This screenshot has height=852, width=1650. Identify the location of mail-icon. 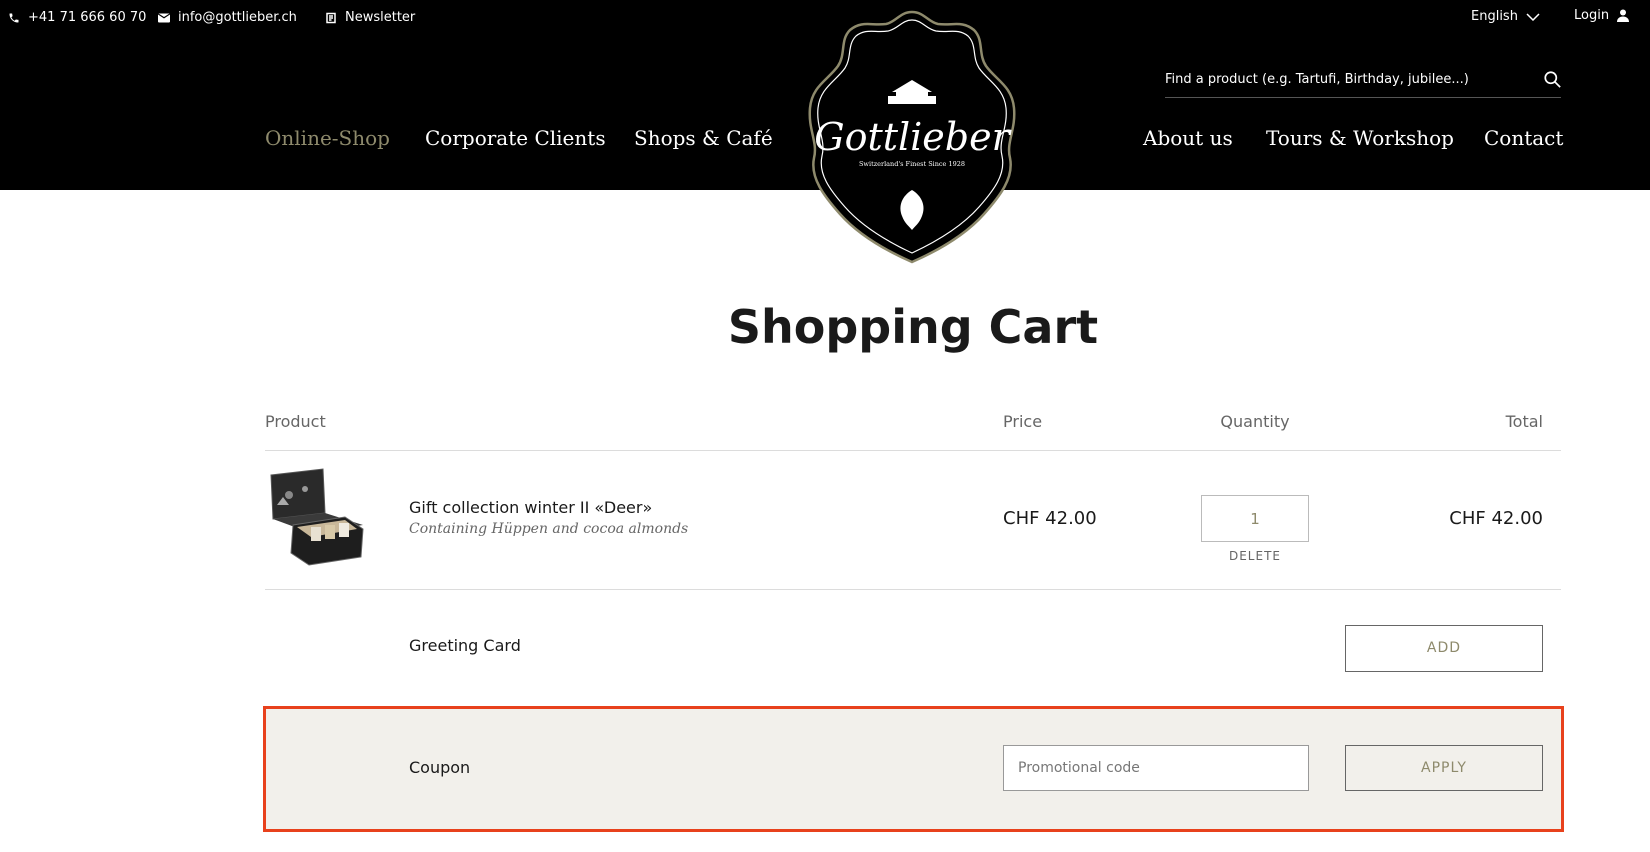
(164, 17).